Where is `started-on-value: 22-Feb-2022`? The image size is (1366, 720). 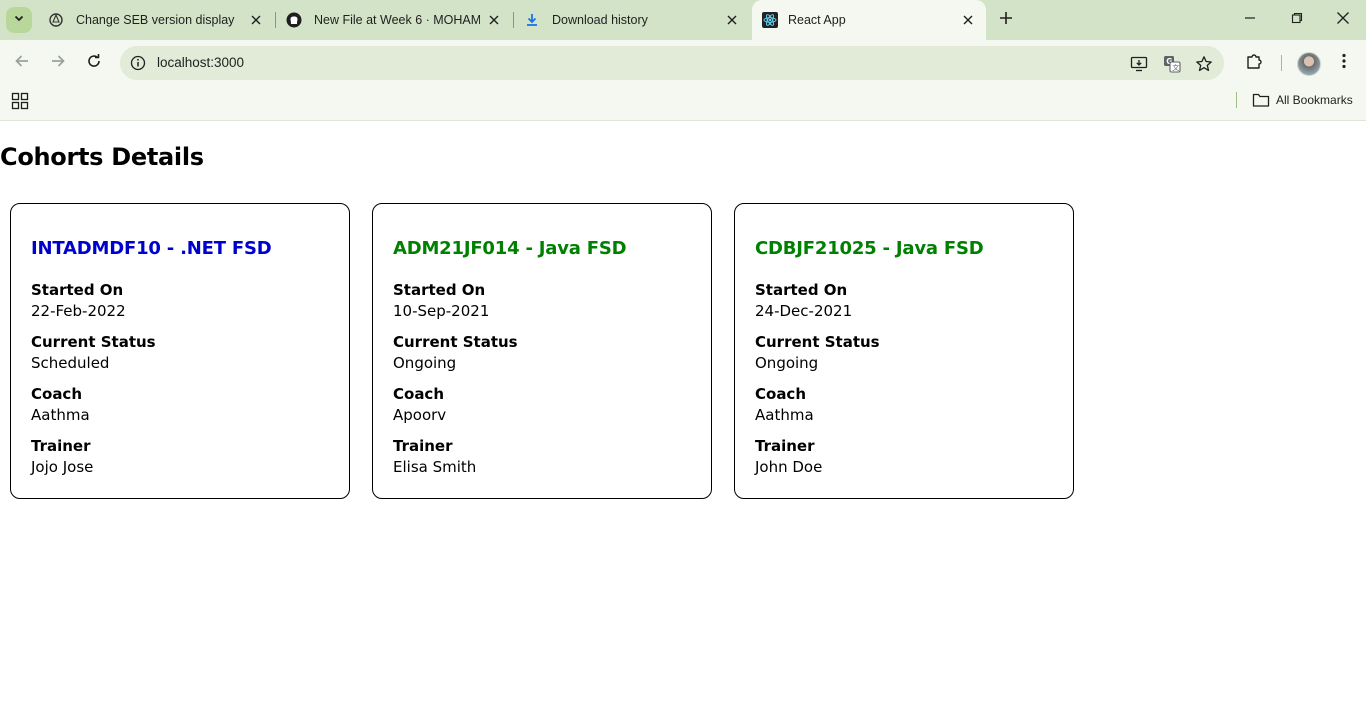
started-on-value: 22-Feb-2022 is located at coordinates (78, 311).